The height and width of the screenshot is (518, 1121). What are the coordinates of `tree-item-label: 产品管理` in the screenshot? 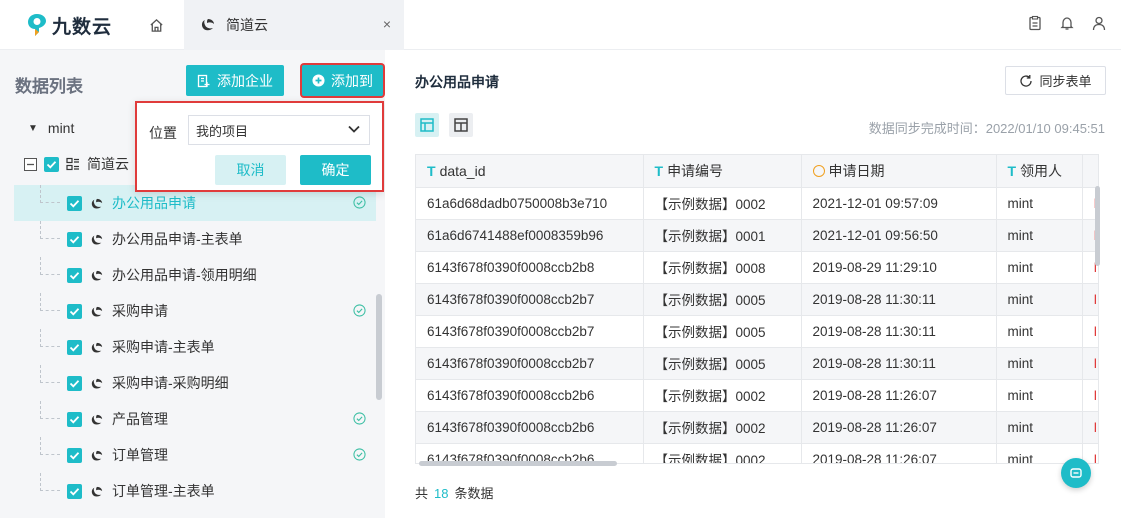 It's located at (140, 419).